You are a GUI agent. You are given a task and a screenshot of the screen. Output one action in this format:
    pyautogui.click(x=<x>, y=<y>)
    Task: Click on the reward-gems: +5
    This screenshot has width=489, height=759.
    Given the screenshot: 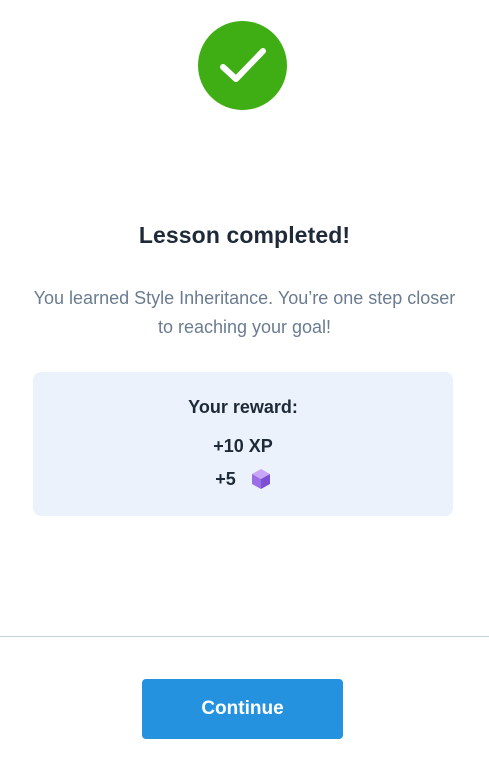 What is the action you would take?
    pyautogui.click(x=243, y=479)
    